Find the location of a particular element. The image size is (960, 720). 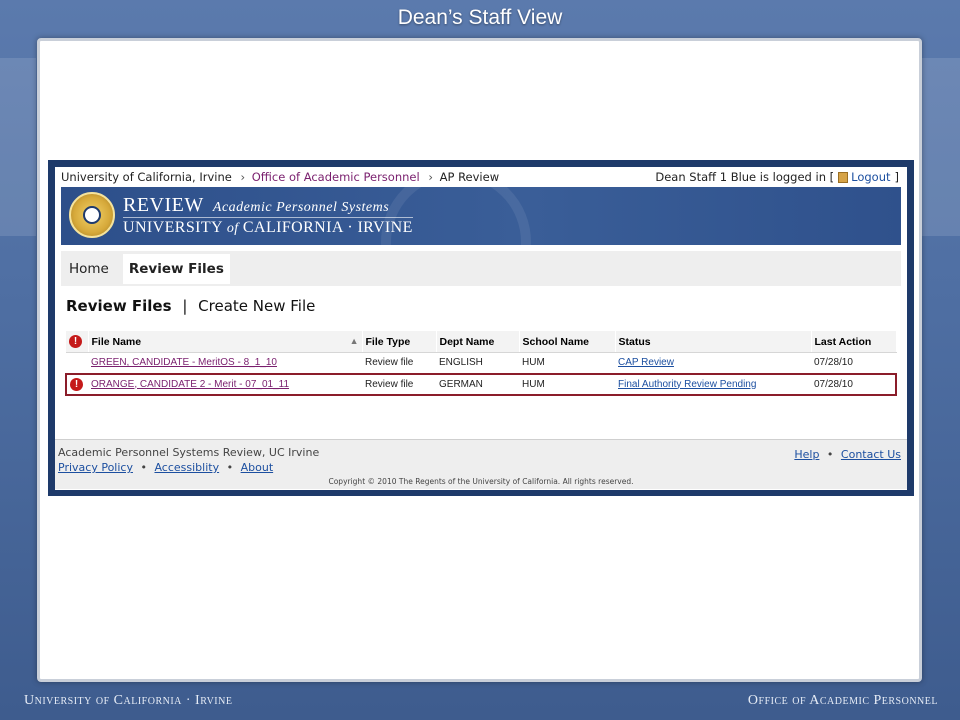

seal-center-icon is located at coordinates (92, 215).